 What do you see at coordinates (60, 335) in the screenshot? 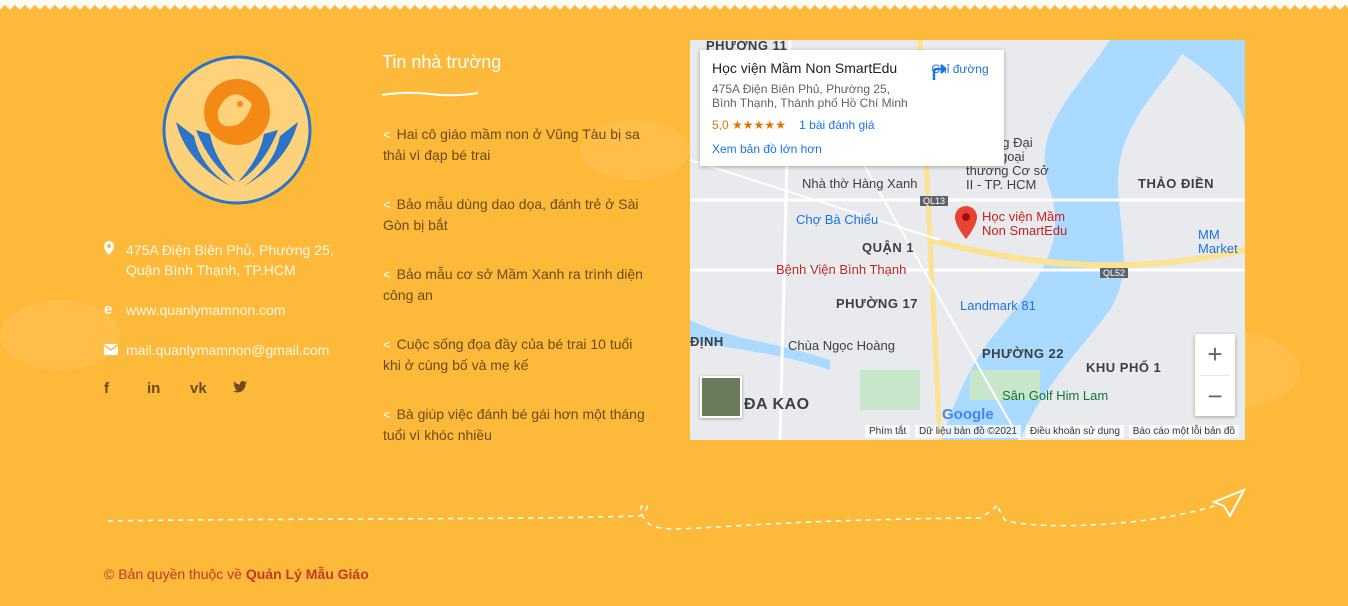
I see `cloud-decoration` at bounding box center [60, 335].